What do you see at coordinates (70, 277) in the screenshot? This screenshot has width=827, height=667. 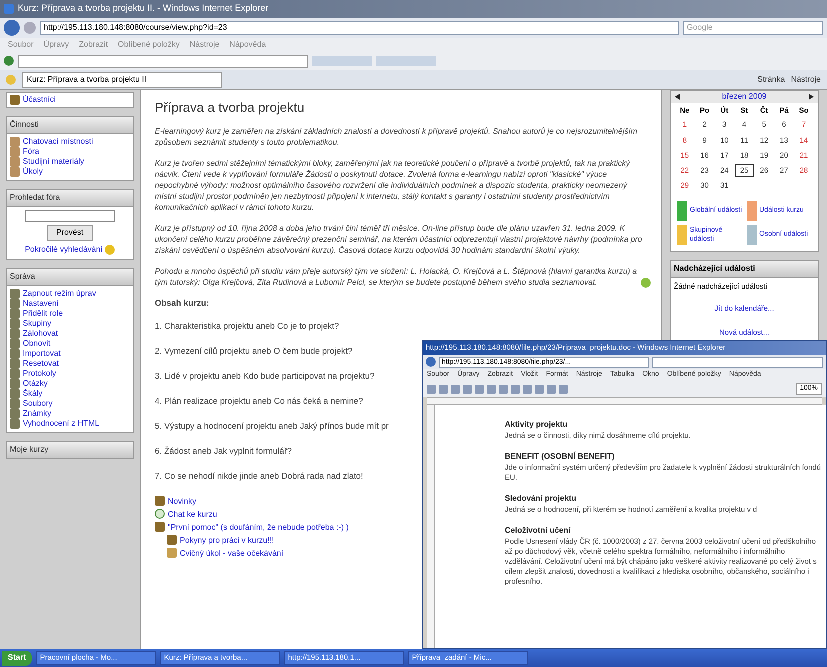 I see `block-header: Správa` at bounding box center [70, 277].